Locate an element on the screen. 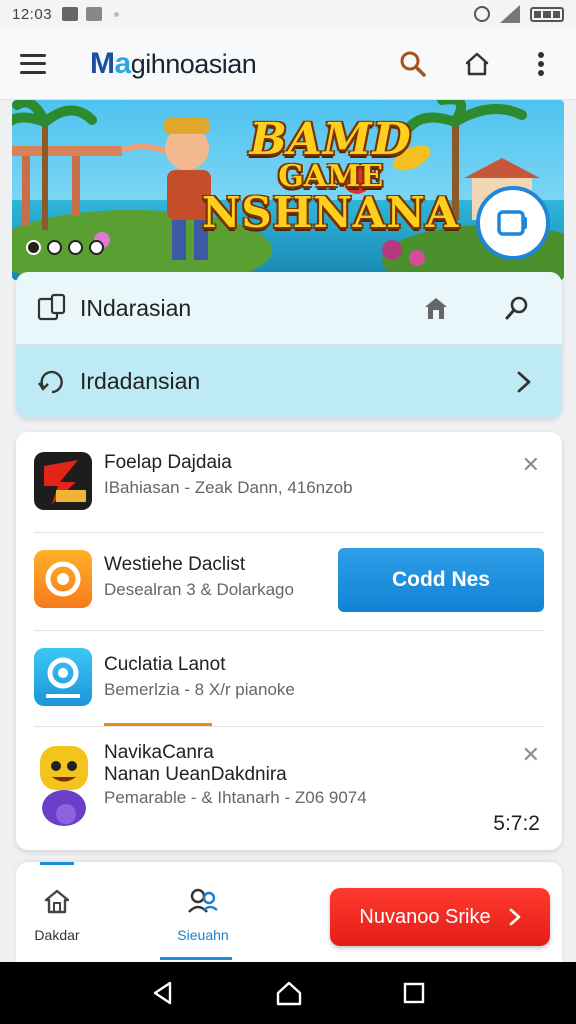 The height and width of the screenshot is (1024, 576). quick-nav-row-1: INdarasian is located at coordinates (289, 308).